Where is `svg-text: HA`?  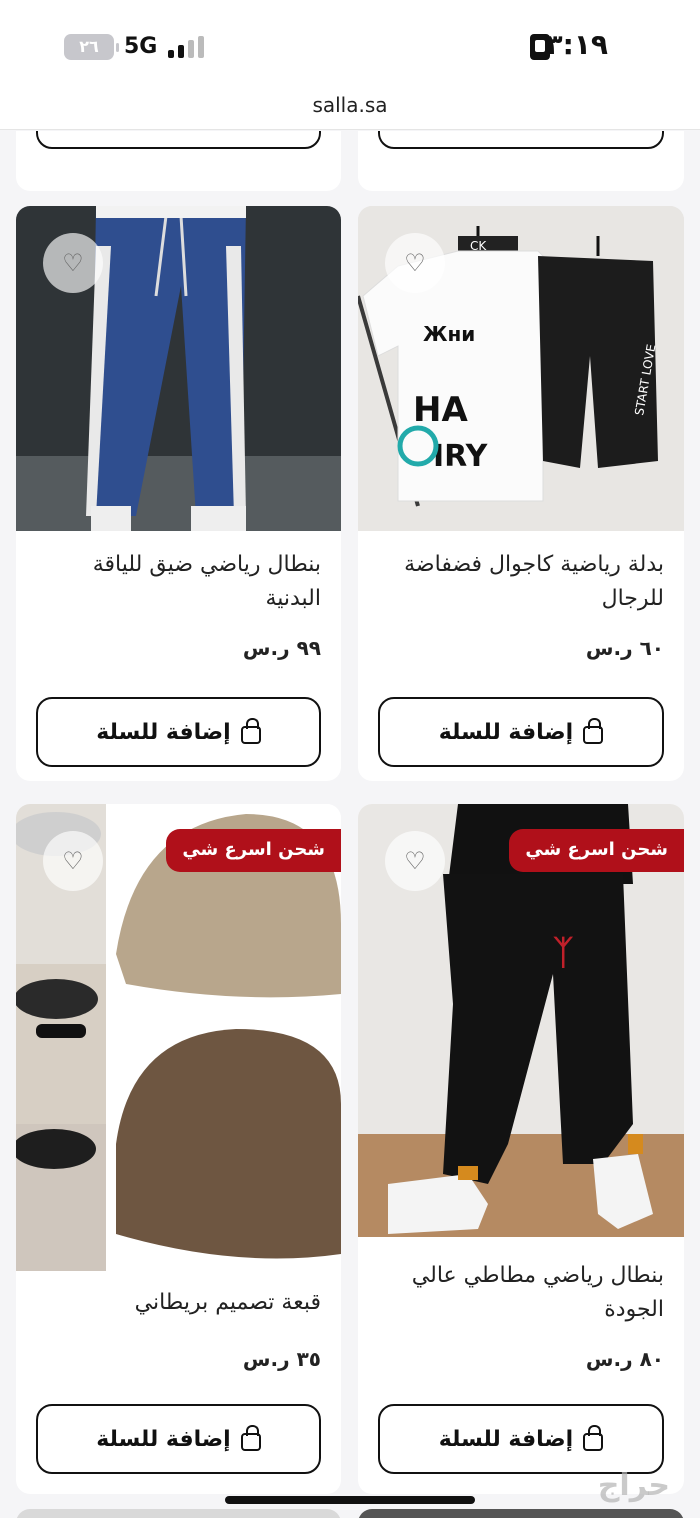 svg-text: HA is located at coordinates (440, 410).